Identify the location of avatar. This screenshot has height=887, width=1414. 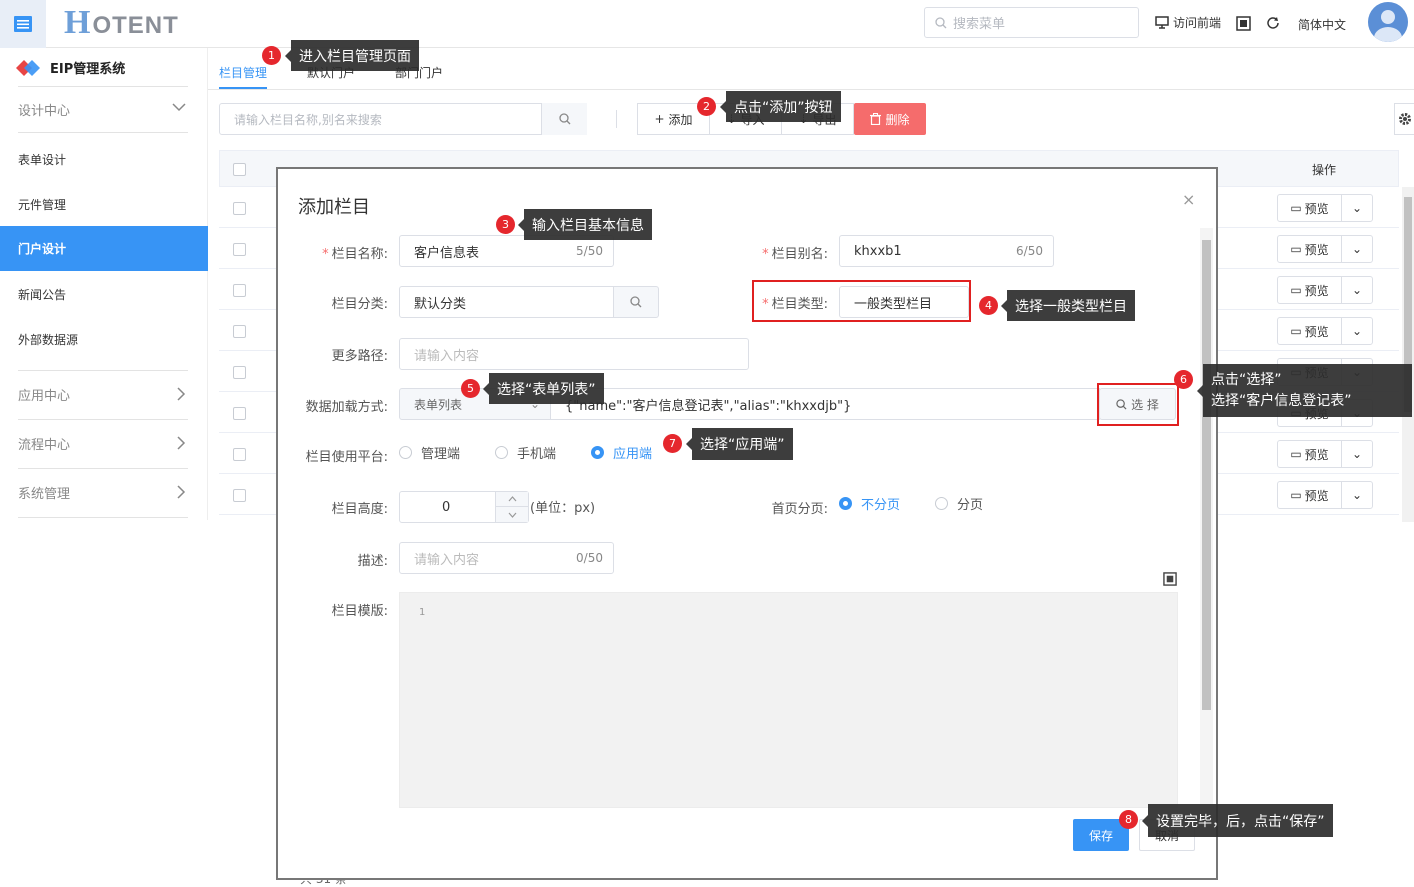
(1388, 22).